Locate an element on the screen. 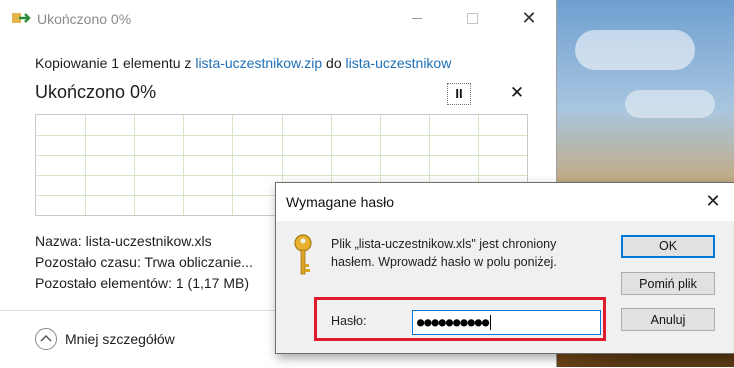 Image resolution: width=734 pixels, height=368 pixels. ok-button: OK is located at coordinates (668, 246).